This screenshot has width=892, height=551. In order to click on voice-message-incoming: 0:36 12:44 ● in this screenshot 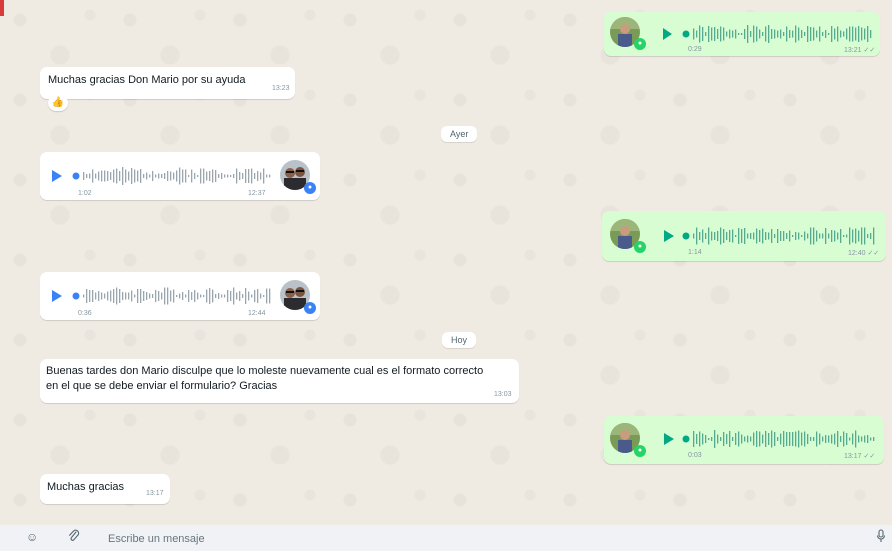, I will do `click(180, 296)`.